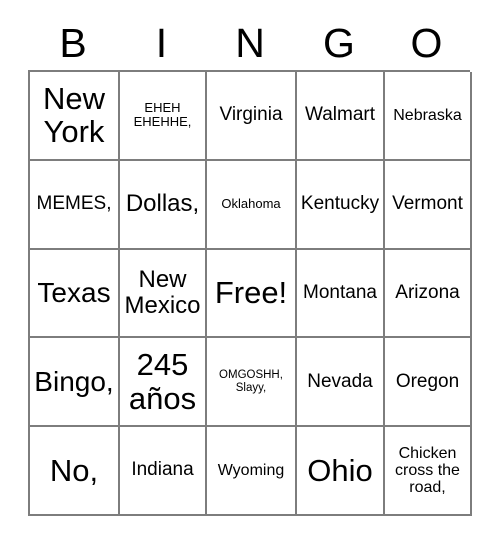 The width and height of the screenshot is (500, 544). I want to click on bingo-header-letter-i: I, so click(161, 42).